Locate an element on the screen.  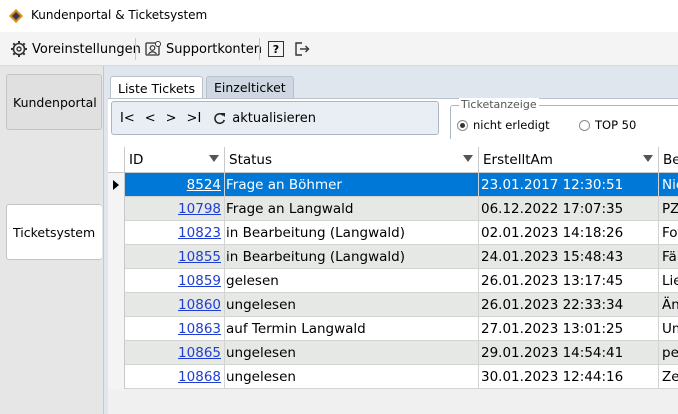
sidebar-item-label: Ticketsystem is located at coordinates (54, 232).